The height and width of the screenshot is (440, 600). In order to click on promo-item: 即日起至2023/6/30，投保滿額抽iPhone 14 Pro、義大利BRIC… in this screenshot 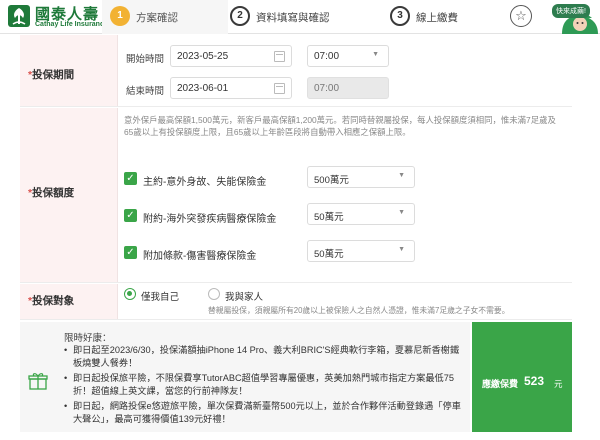, I will do `click(265, 357)`.